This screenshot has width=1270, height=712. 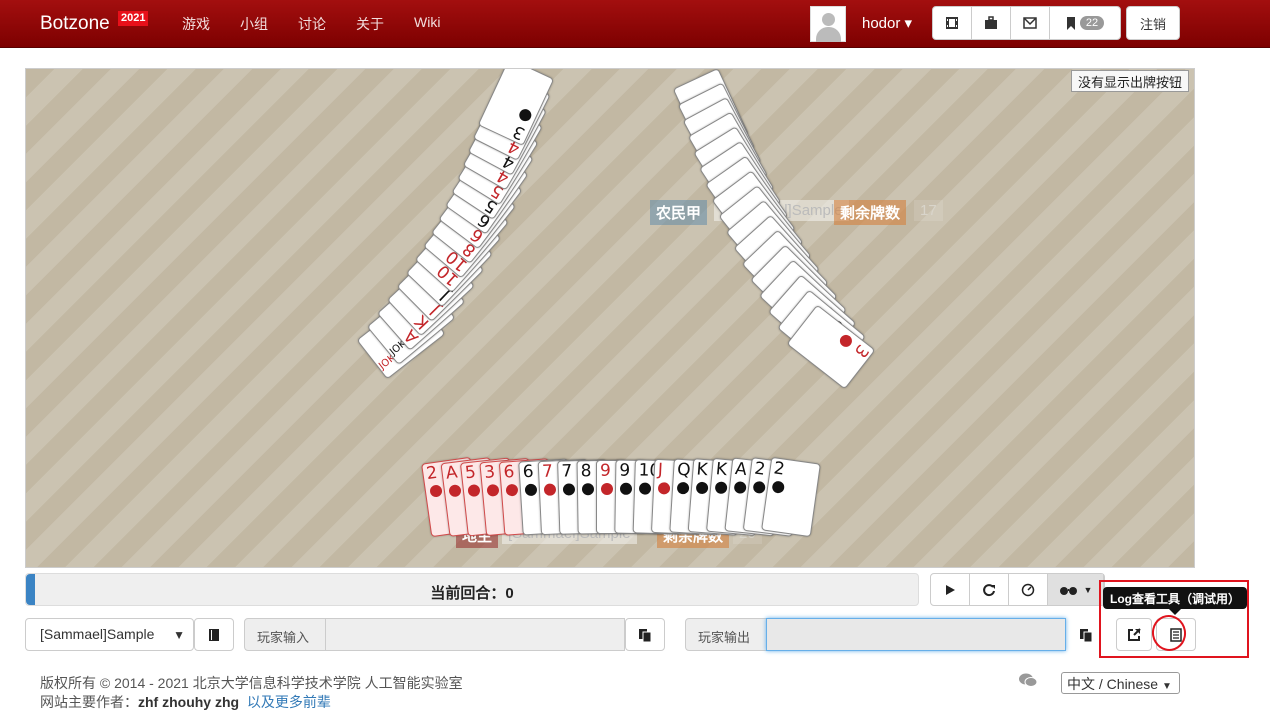 I want to click on bookmark-button: 22, so click(x=1085, y=23).